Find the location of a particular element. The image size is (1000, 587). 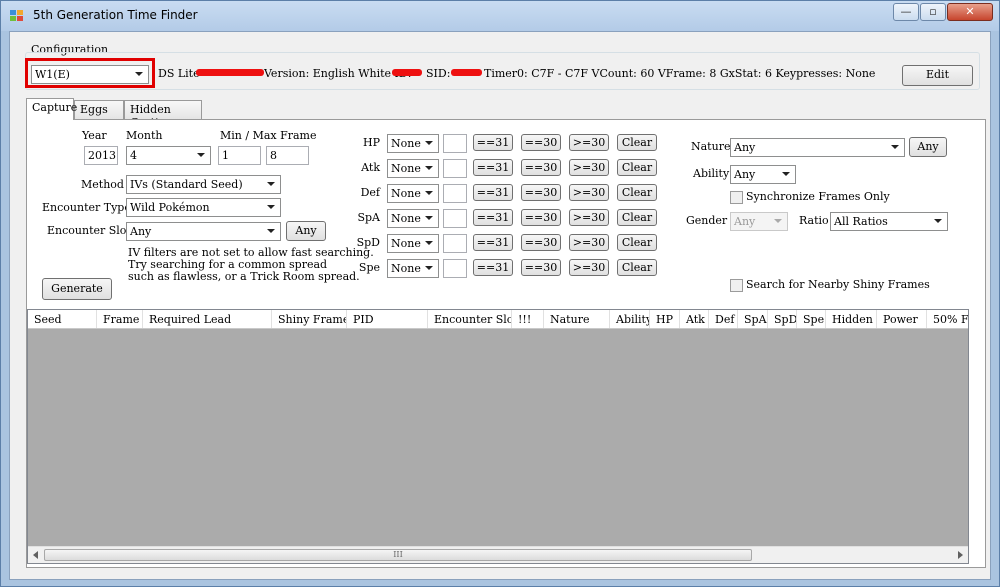

iv-compare-value: None is located at coordinates (406, 168).